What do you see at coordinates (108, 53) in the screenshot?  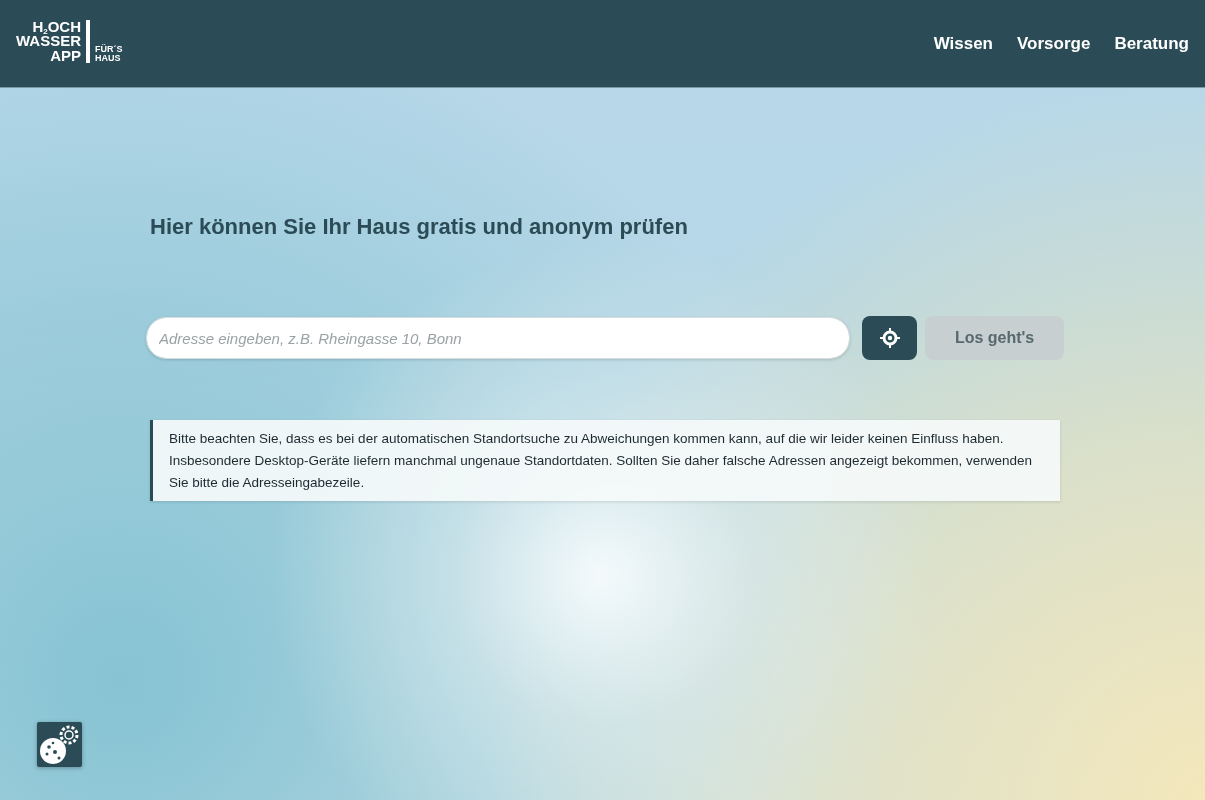 I see `logo-tagline: FÜR´S HAUS` at bounding box center [108, 53].